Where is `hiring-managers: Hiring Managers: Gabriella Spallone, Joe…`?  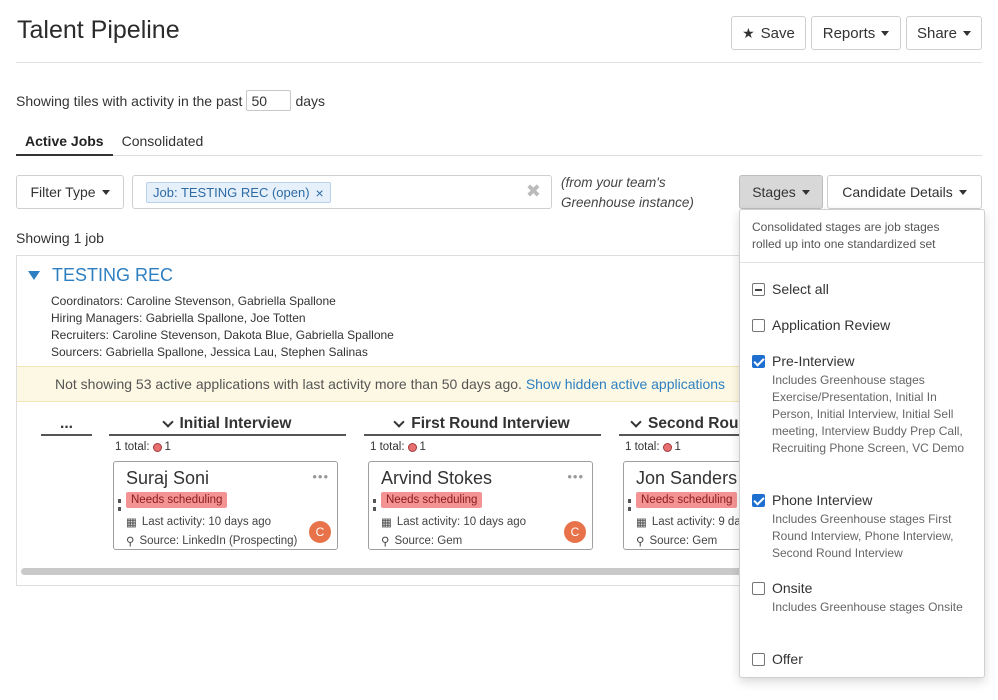
hiring-managers: Hiring Managers: Gabriella Spallone, Joe… is located at coordinates (178, 318).